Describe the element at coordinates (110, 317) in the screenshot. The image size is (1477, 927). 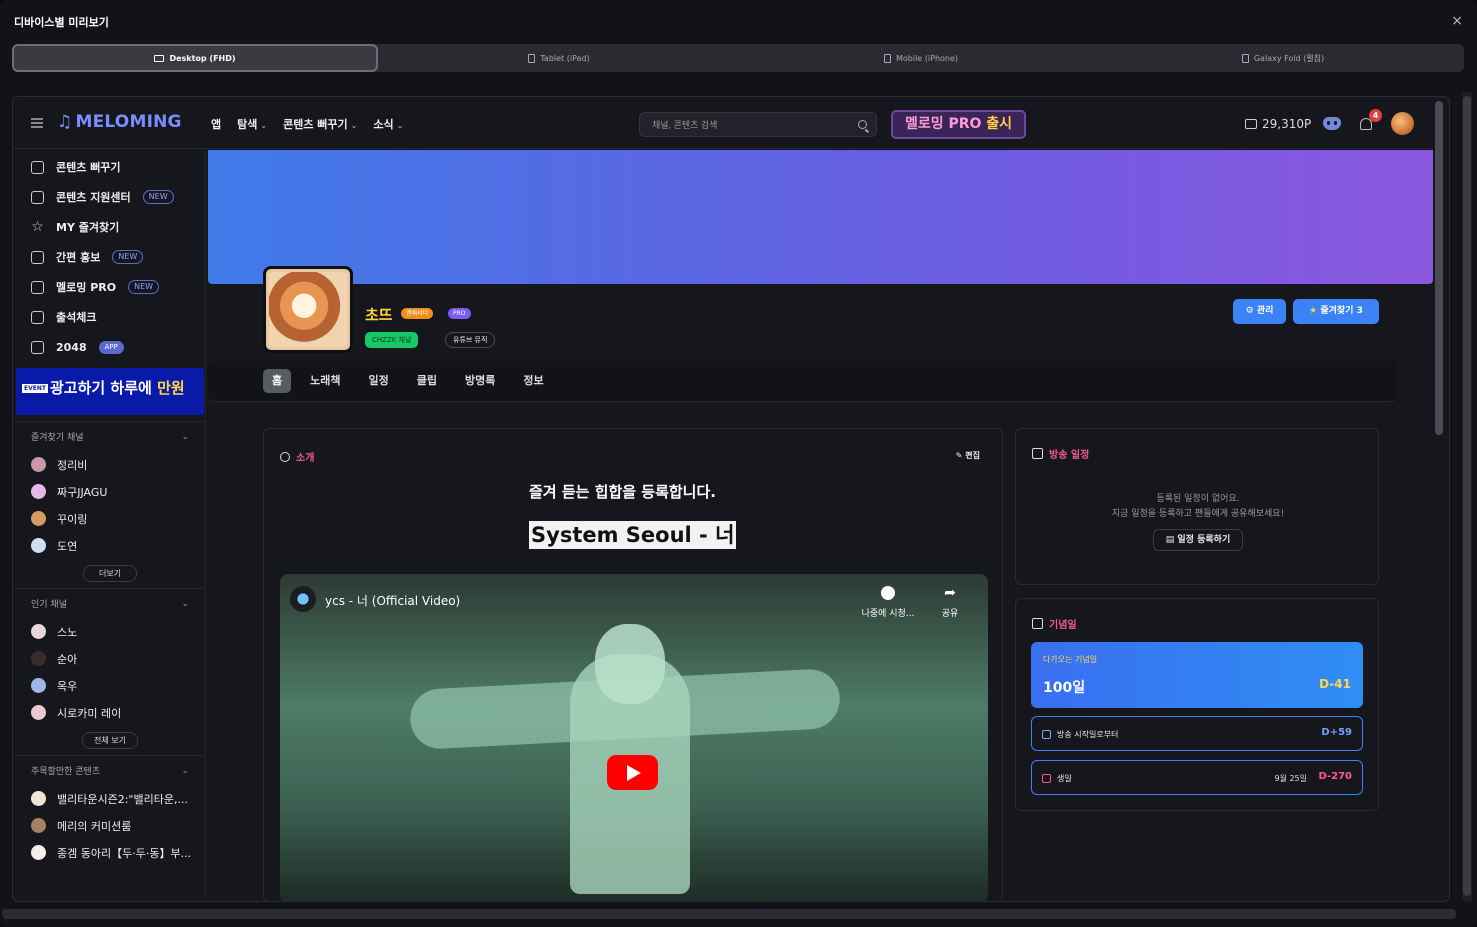
I see `sidebar-item-attendance: 출석체크` at that location.